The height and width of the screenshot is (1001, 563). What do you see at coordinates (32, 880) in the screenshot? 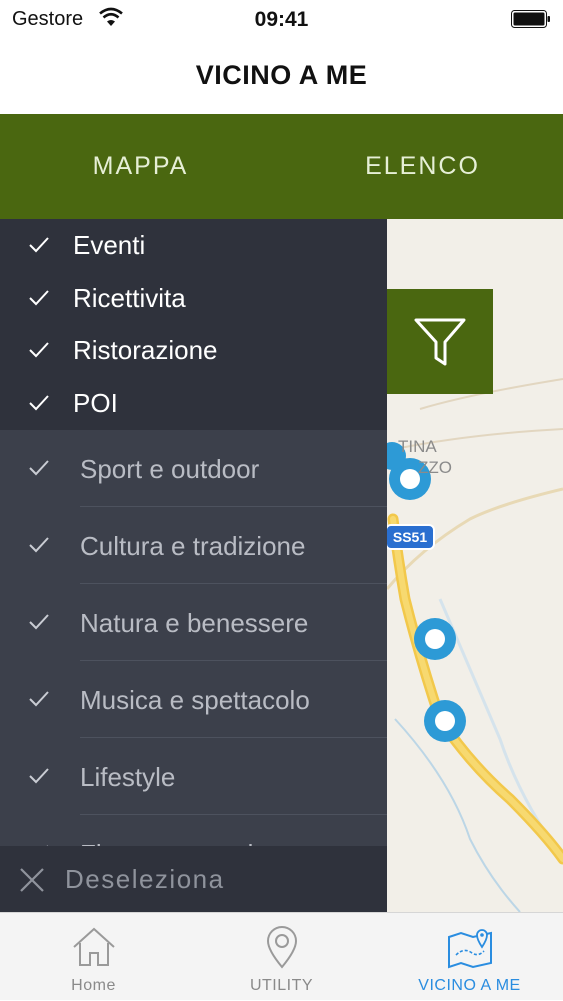
I see `close-icon` at bounding box center [32, 880].